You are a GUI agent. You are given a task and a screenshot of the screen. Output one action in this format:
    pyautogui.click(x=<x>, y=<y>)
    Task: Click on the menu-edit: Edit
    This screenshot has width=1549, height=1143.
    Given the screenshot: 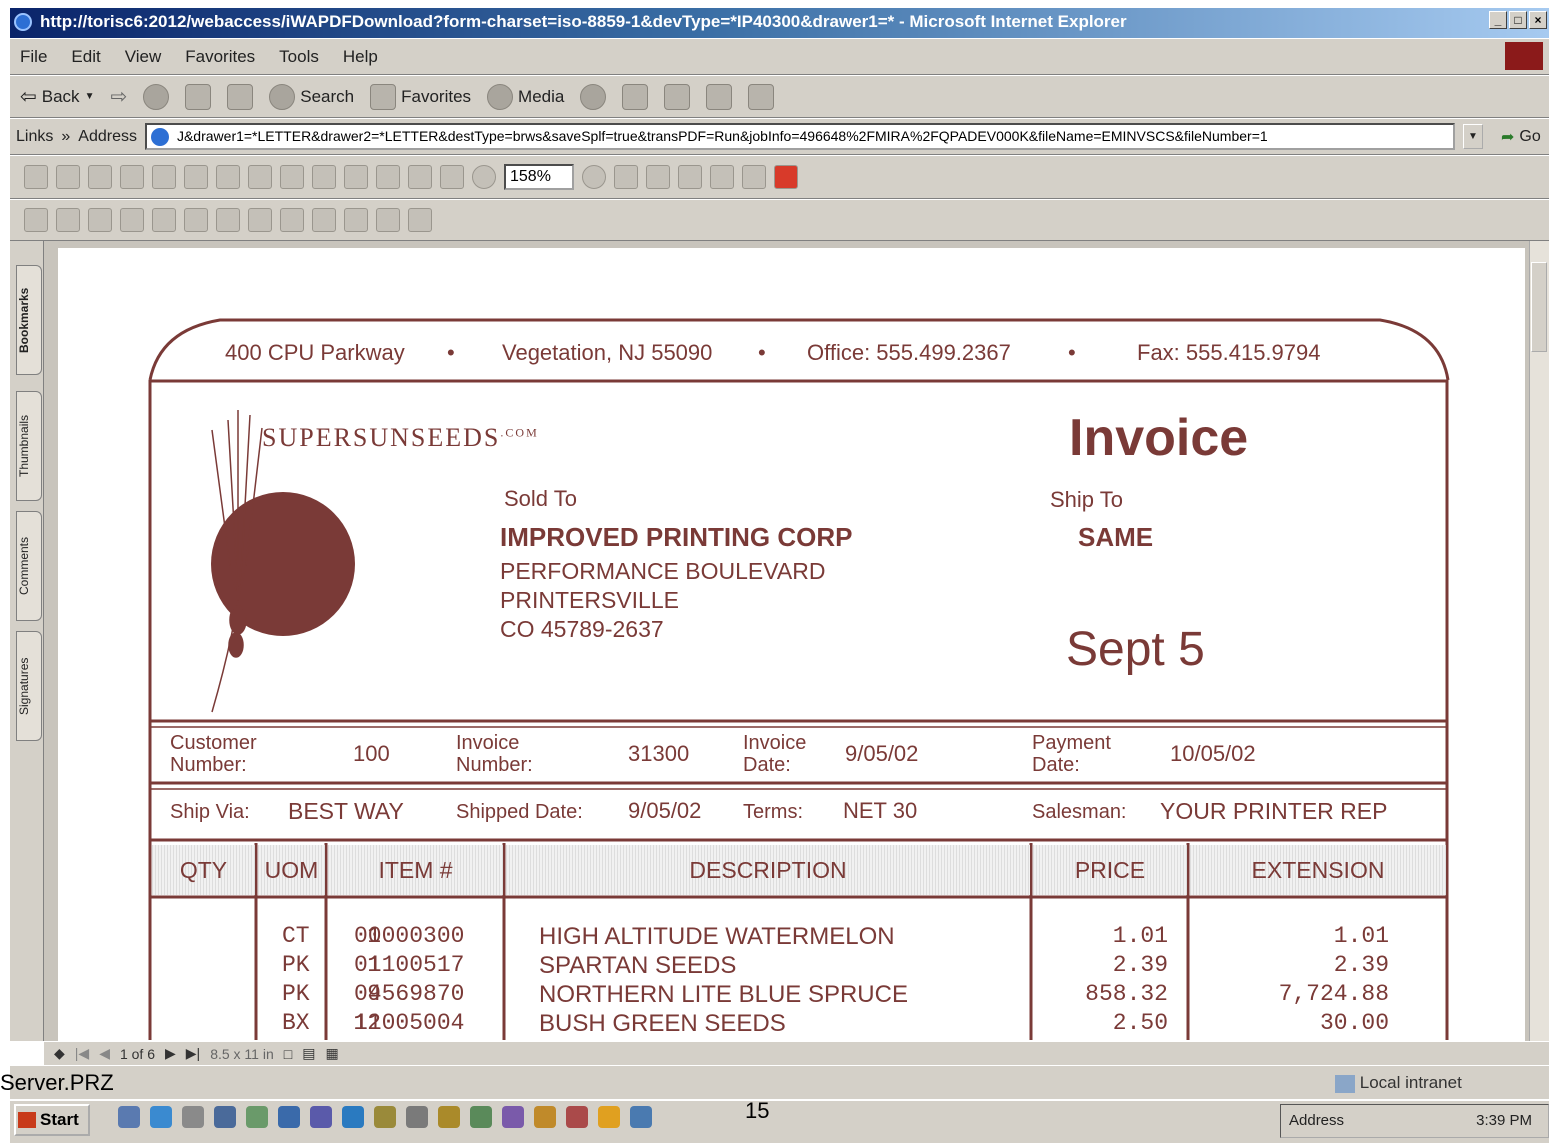 What is the action you would take?
    pyautogui.click(x=85, y=56)
    